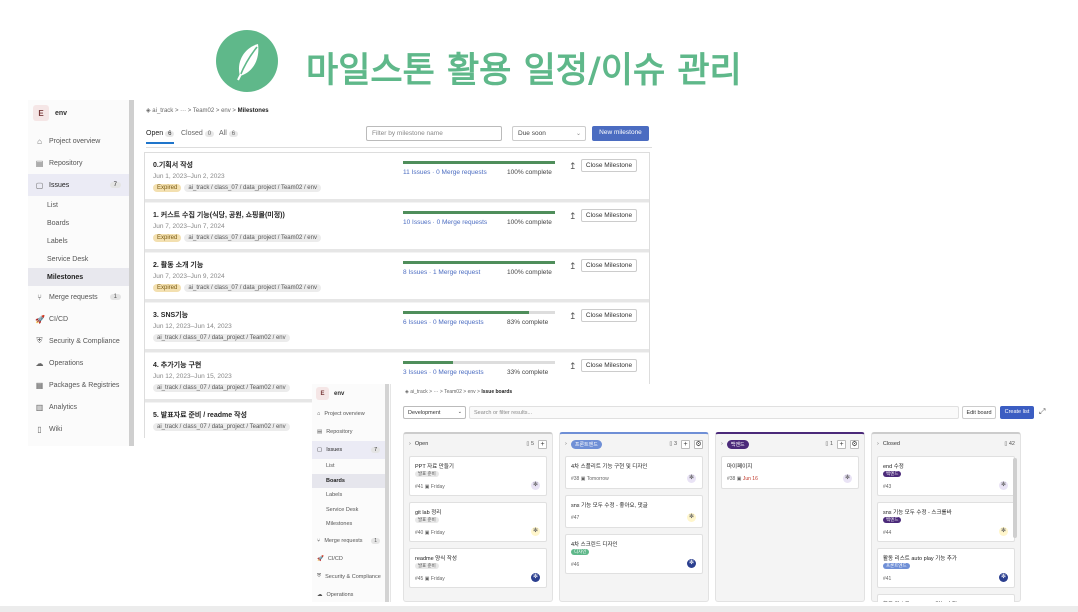 Image resolution: width=1078 pixels, height=612 pixels. What do you see at coordinates (434, 133) in the screenshot?
I see `milestone-filter-input: Filter by milestone name` at bounding box center [434, 133].